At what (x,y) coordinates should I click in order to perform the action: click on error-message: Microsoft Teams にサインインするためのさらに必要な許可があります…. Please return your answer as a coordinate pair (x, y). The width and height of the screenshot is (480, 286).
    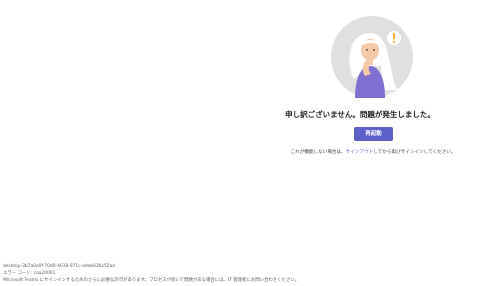
    Looking at the image, I should click on (151, 280).